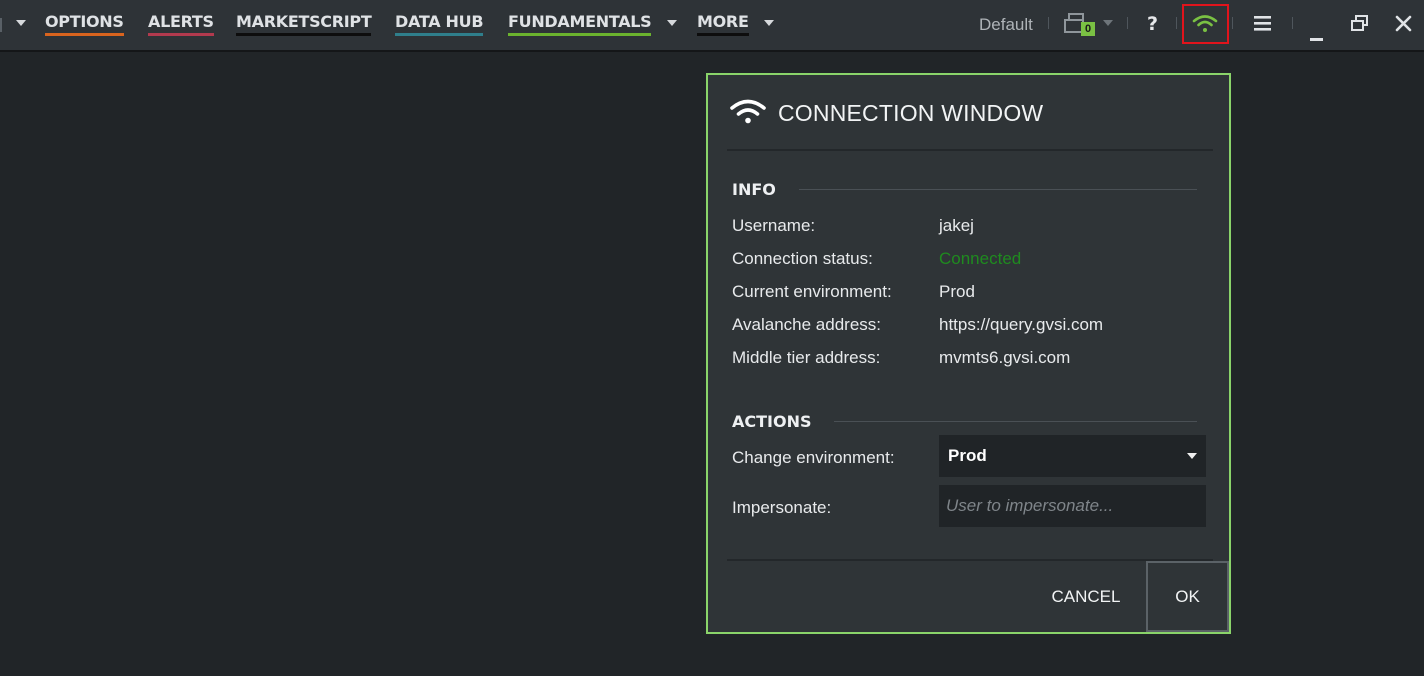  Describe the element at coordinates (84, 24) in the screenshot. I see `nav-item-options: OPTIONS` at that location.